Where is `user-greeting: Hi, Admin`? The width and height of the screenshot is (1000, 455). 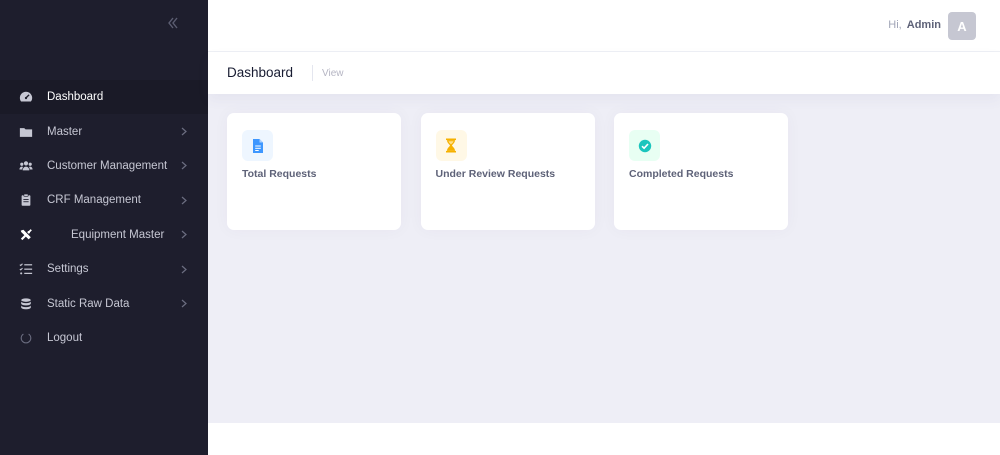
user-greeting: Hi, Admin is located at coordinates (914, 25).